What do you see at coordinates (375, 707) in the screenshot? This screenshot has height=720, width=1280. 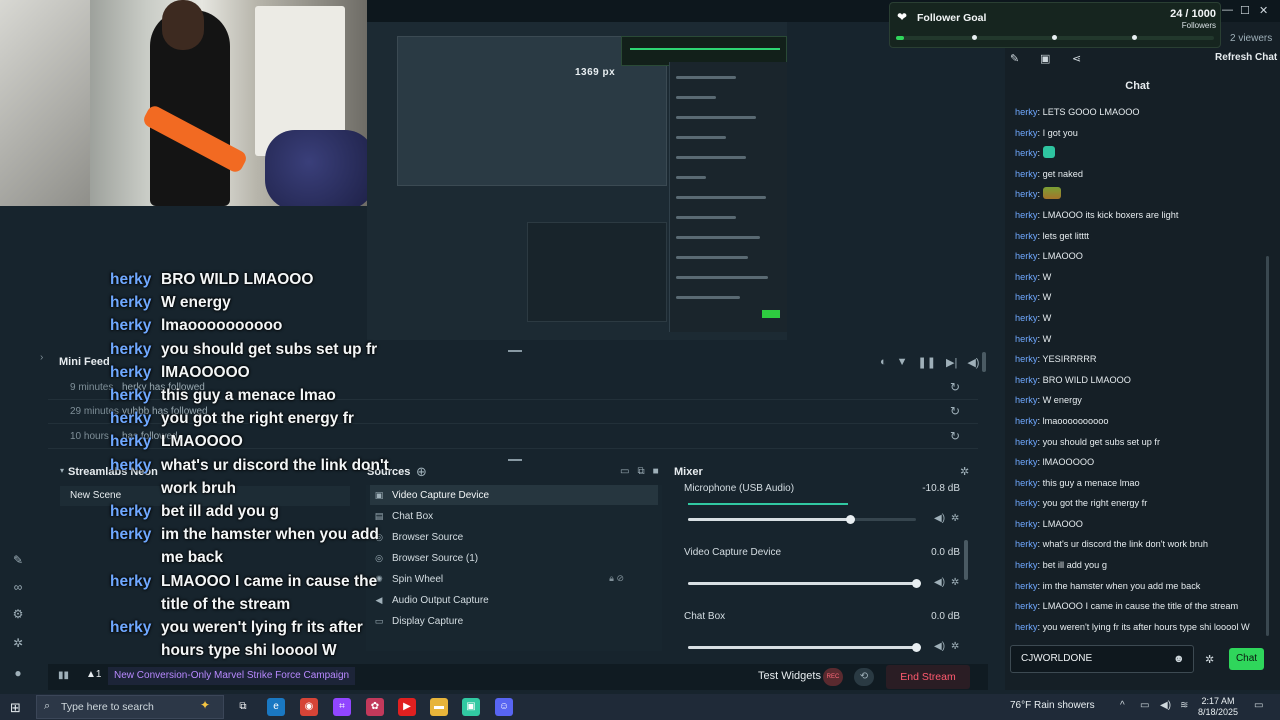 I see `app-icon: ✿` at bounding box center [375, 707].